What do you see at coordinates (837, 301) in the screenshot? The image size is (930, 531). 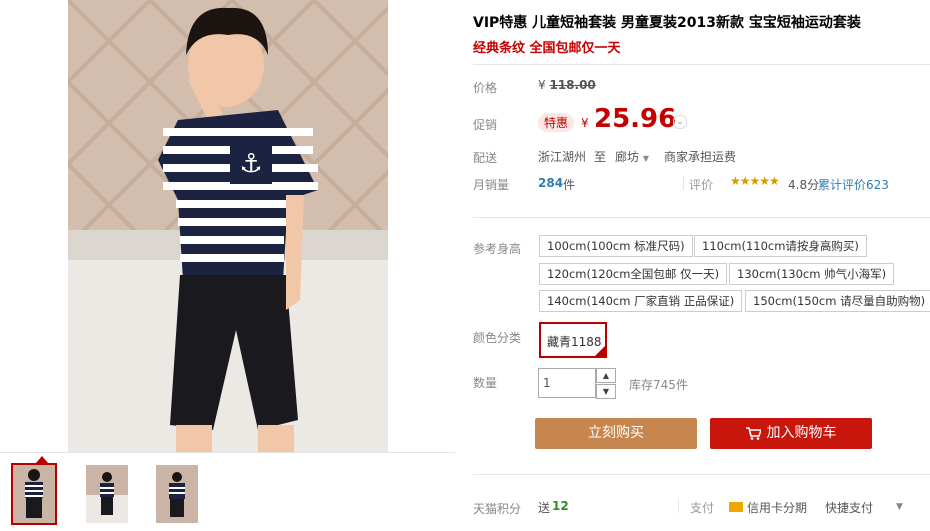 I see `size-option-150: 150cm(150cm 请尽量自助购物)` at bounding box center [837, 301].